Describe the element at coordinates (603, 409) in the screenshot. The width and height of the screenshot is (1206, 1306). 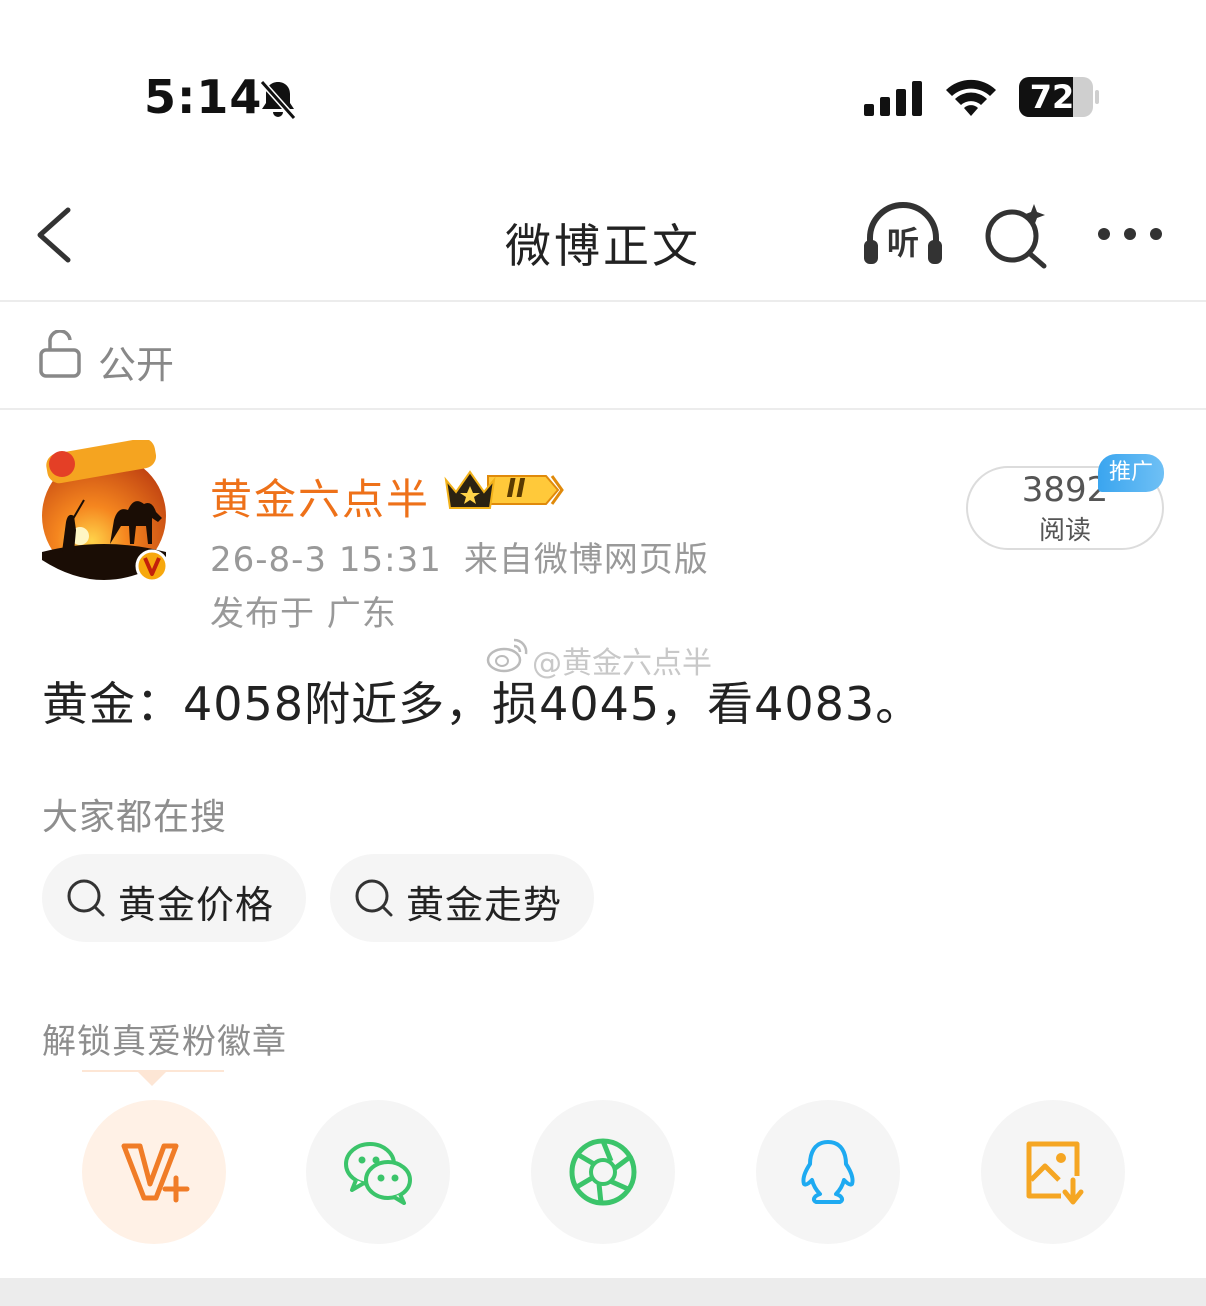
I see `visibility-divider` at that location.